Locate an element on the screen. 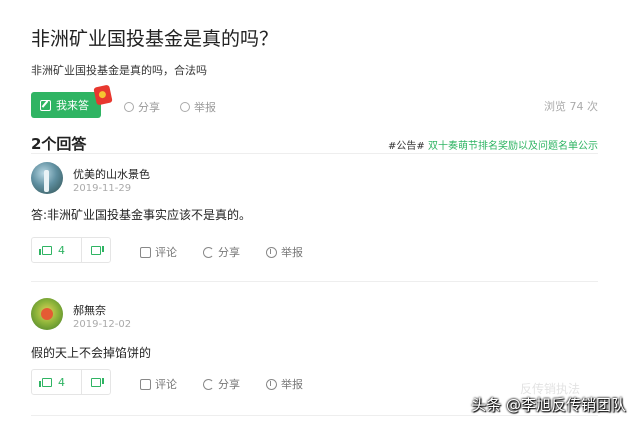 Image resolution: width=640 pixels, height=425 pixels. answer-text: 答:非洲矿业国投基金事实应该不是真的。 is located at coordinates (141, 215).